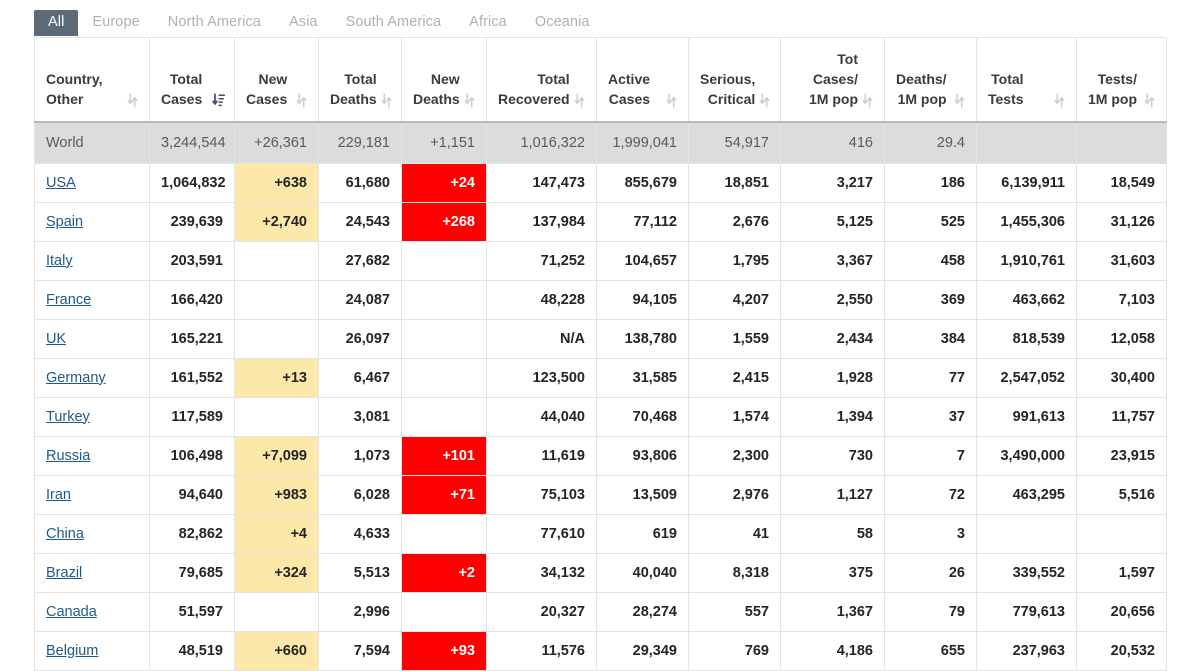 Image resolution: width=1182 pixels, height=671 pixels. Describe the element at coordinates (68, 417) in the screenshot. I see `country-link: Turkey` at that location.